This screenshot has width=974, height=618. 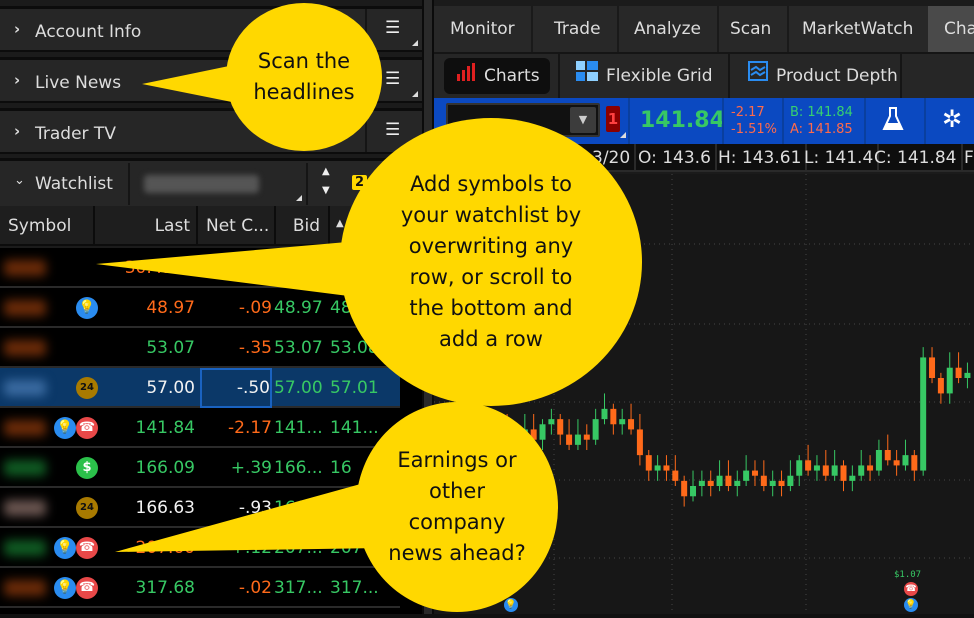 I want to click on callout-news-text: Scan the headlines, so click(x=304, y=76).